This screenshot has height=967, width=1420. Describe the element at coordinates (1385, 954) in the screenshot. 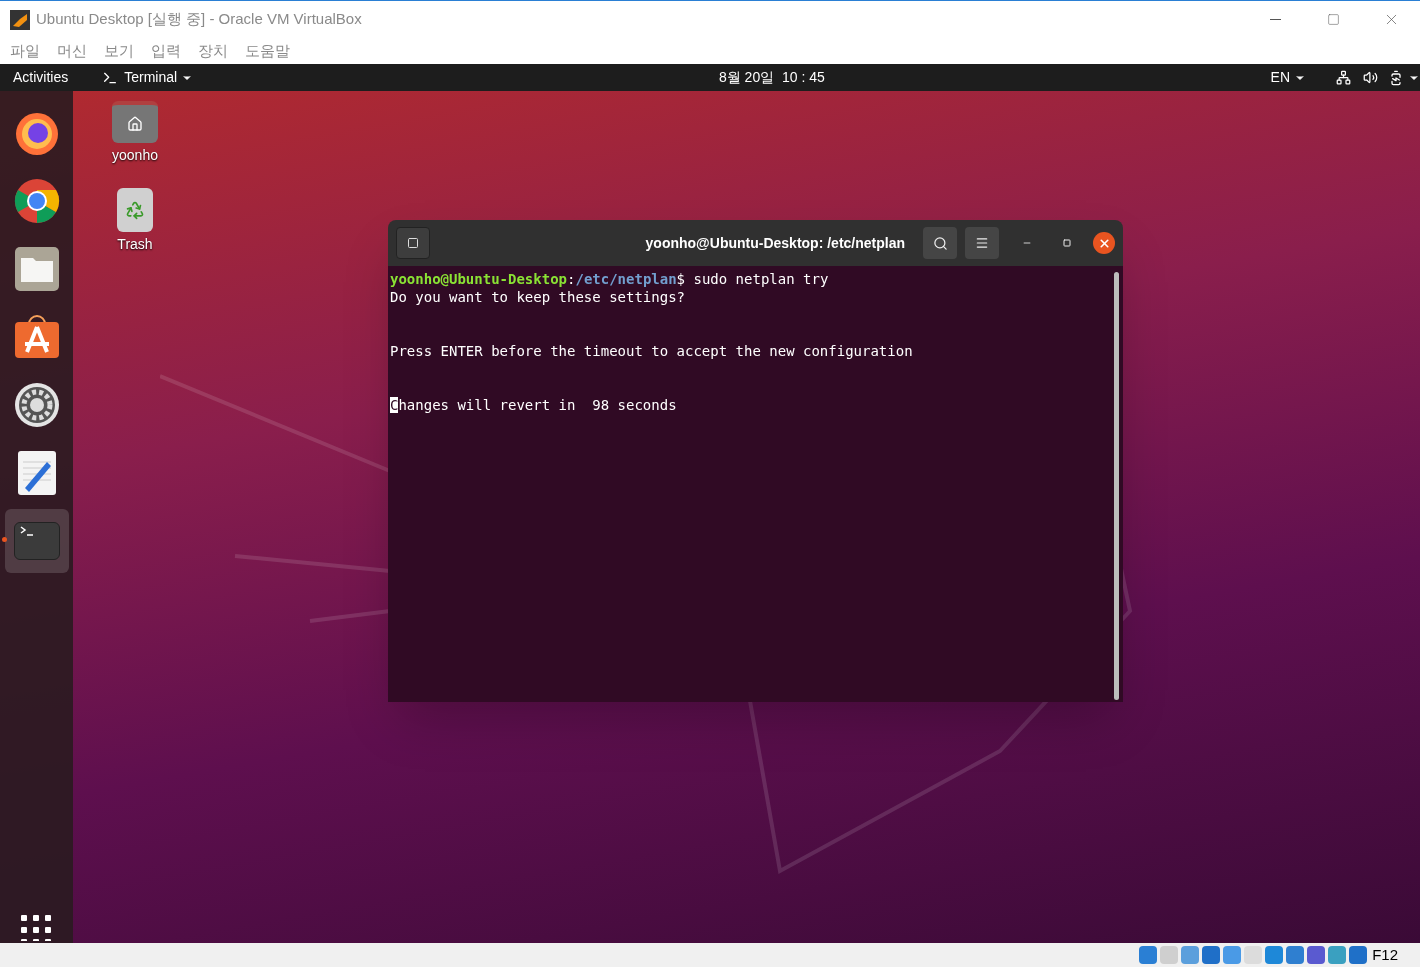

I see `host-key-label: F12` at that location.